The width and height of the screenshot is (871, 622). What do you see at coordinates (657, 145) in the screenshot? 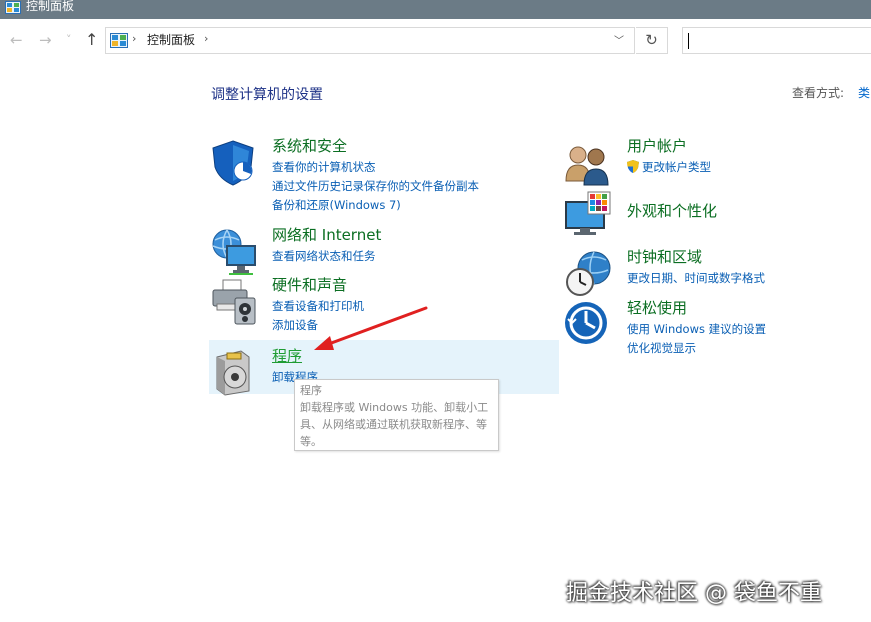
I see `category-title: 用户帐户` at bounding box center [657, 145].